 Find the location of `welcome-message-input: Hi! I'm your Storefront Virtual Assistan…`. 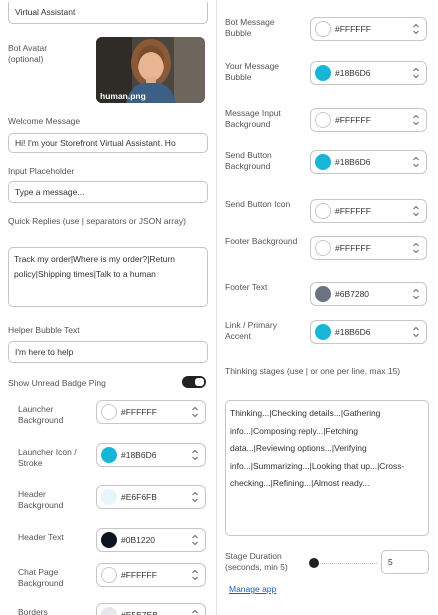

welcome-message-input: Hi! I'm your Storefront Virtual Assistan… is located at coordinates (108, 143).